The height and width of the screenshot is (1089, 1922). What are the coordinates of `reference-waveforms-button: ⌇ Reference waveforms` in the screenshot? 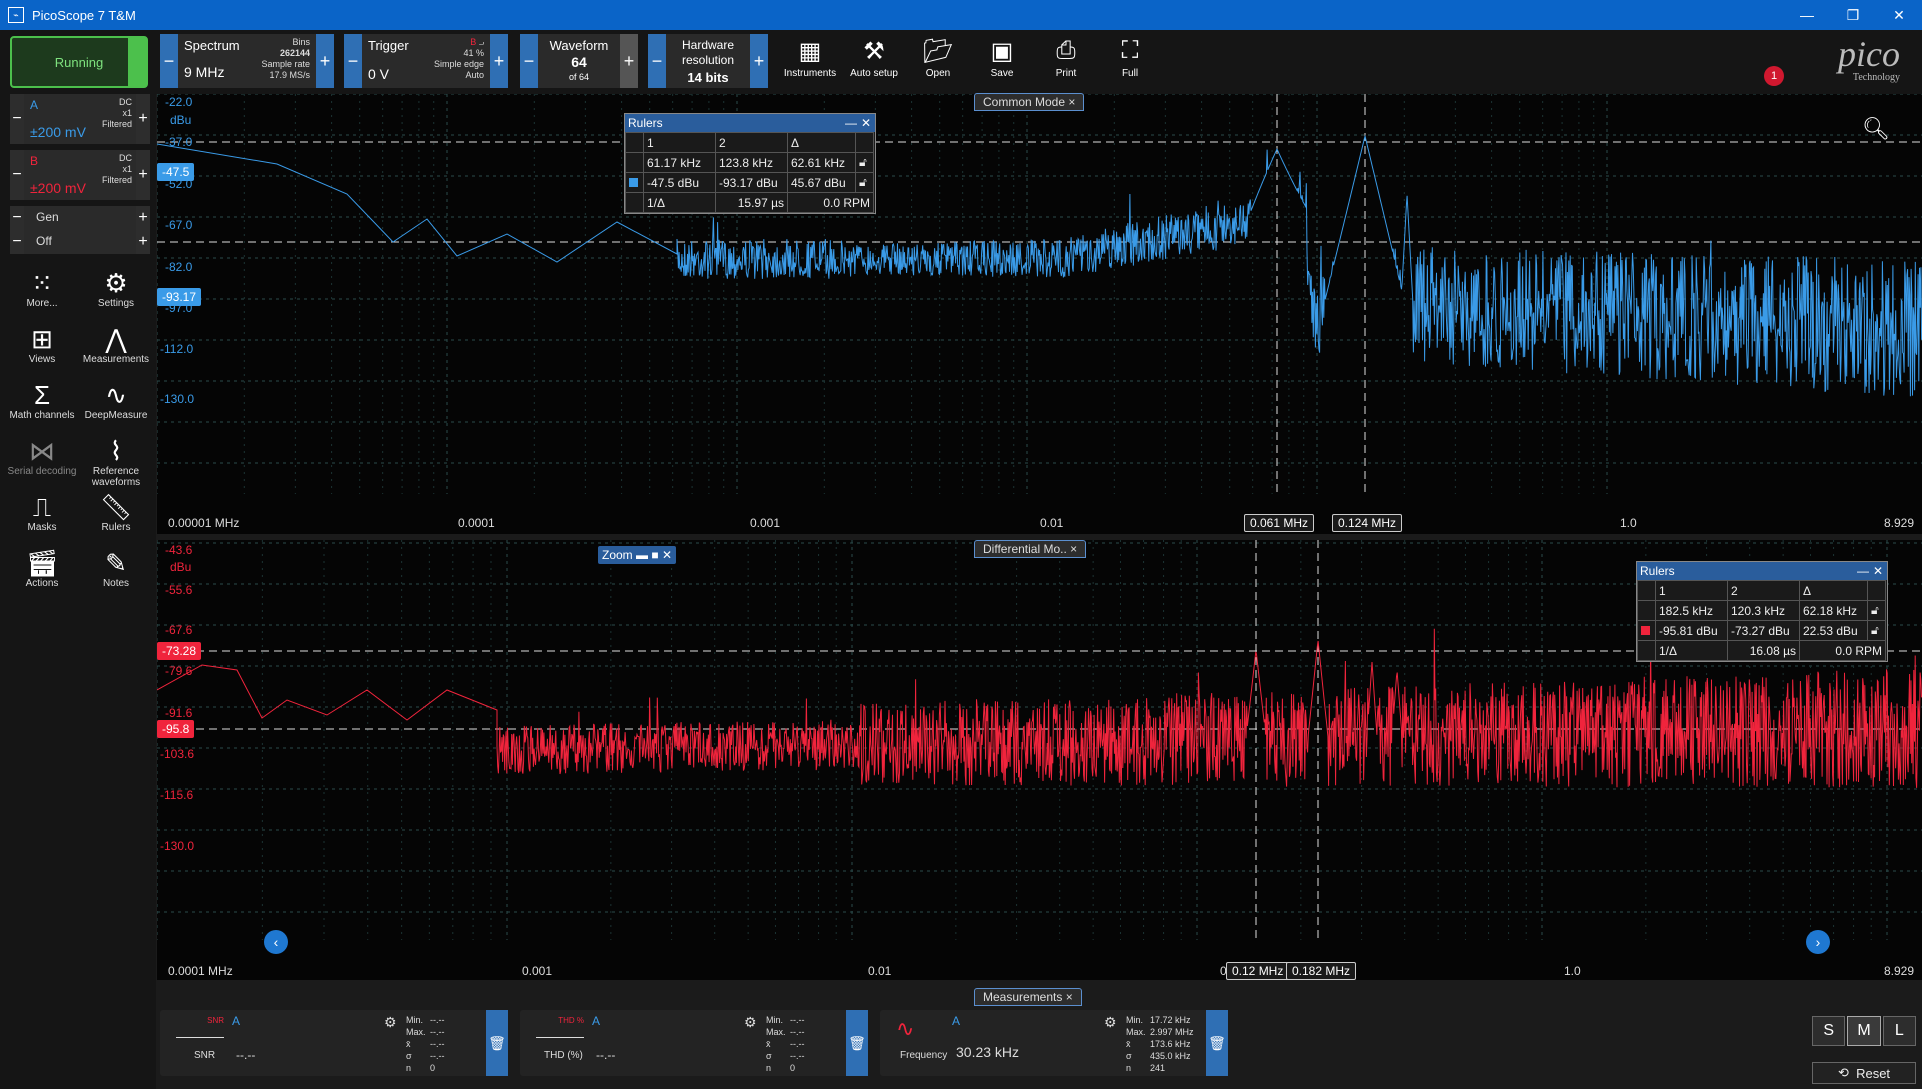 It's located at (116, 462).